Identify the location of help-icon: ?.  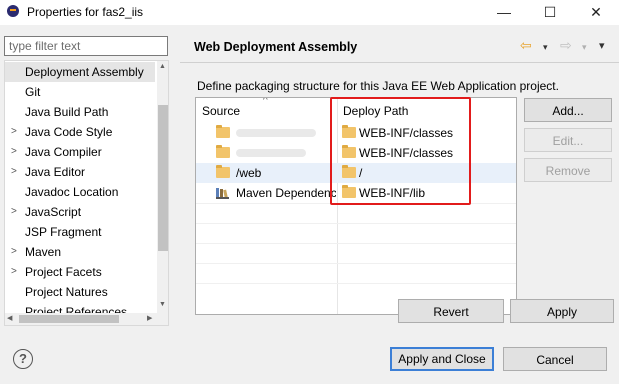
(23, 359).